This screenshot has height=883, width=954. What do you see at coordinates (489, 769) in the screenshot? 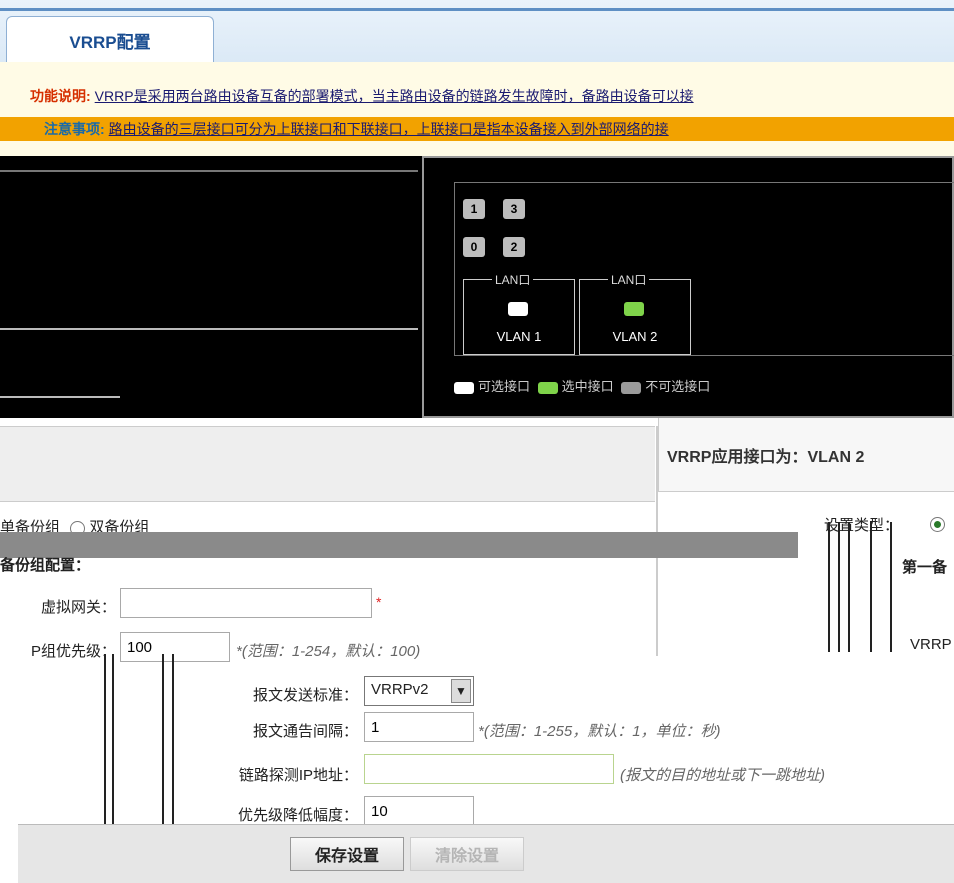
I see `probe-ip-input` at bounding box center [489, 769].